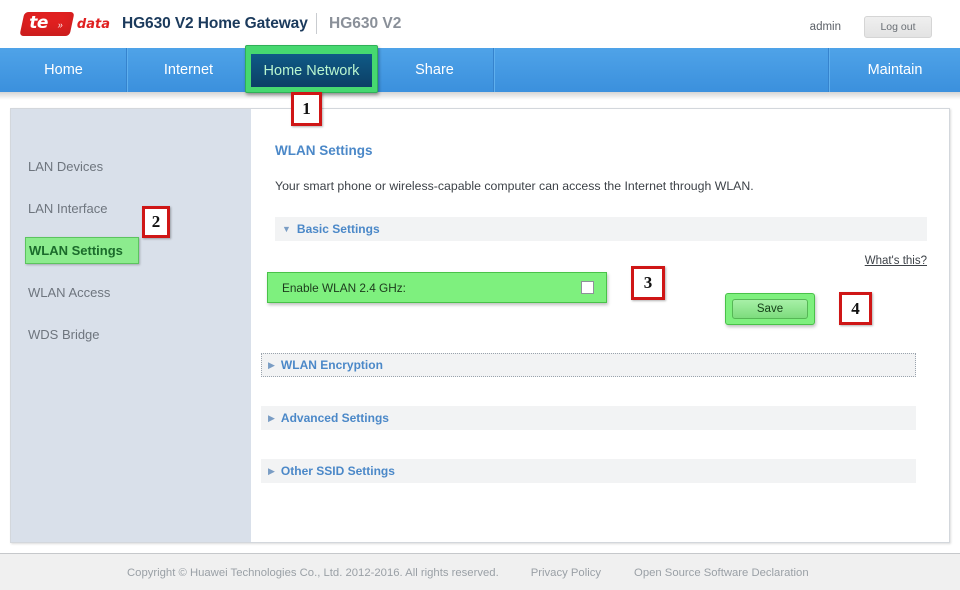 The height and width of the screenshot is (590, 960). What do you see at coordinates (588, 471) in the screenshot?
I see `section-header-other-ssid-settings: ▶ Other SSID Settings` at bounding box center [588, 471].